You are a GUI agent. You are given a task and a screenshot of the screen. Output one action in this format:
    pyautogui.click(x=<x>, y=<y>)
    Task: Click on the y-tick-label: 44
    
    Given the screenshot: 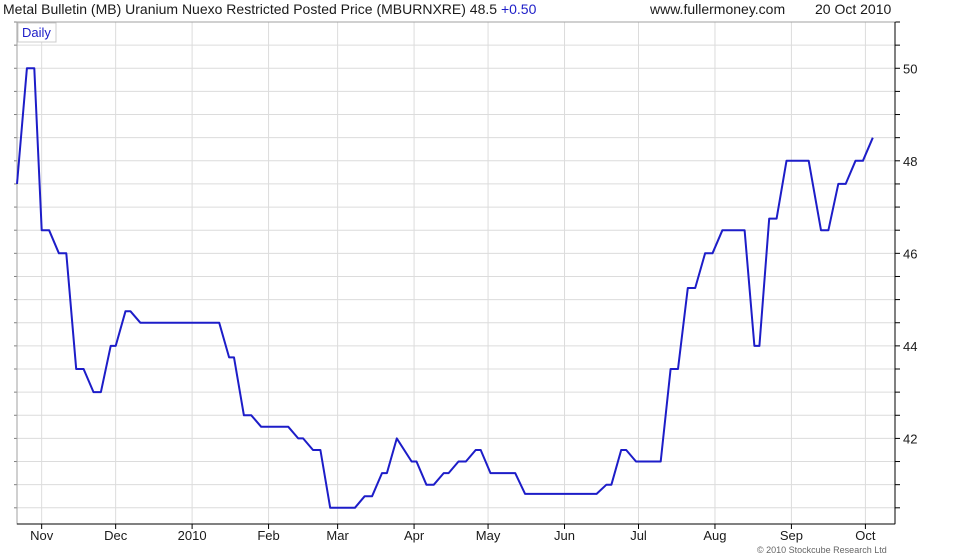 What is the action you would take?
    pyautogui.click(x=910, y=346)
    